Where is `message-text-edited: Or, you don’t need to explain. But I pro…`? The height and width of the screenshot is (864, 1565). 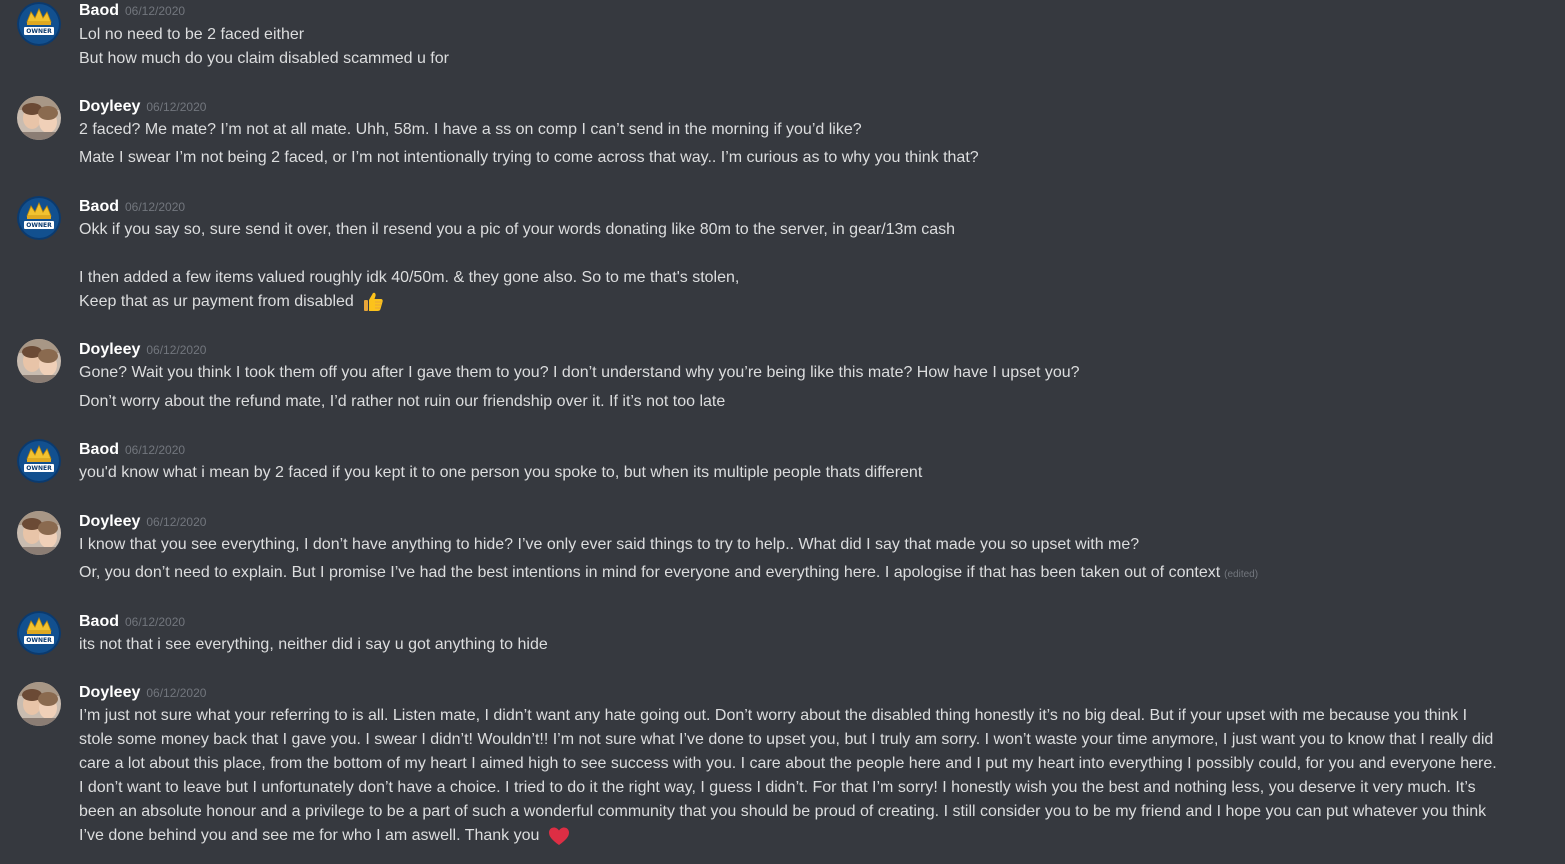 message-text-edited: Or, you don’t need to explain. But I pro… is located at coordinates (799, 574).